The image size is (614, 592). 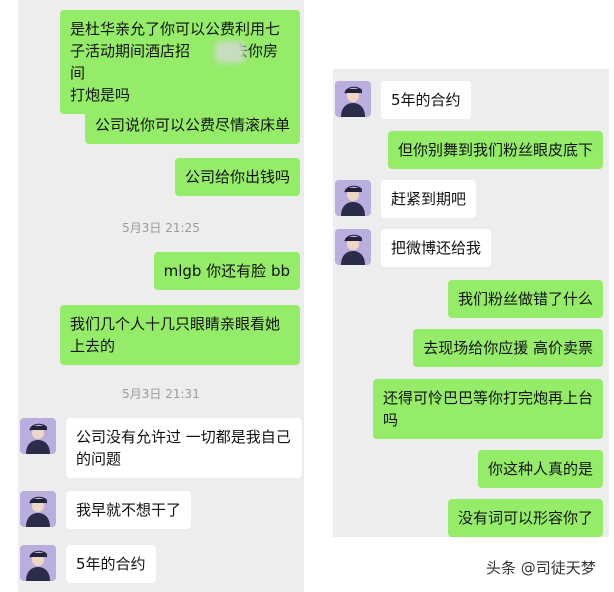 I want to click on message-bubble: 你这种人真的是, so click(x=540, y=469).